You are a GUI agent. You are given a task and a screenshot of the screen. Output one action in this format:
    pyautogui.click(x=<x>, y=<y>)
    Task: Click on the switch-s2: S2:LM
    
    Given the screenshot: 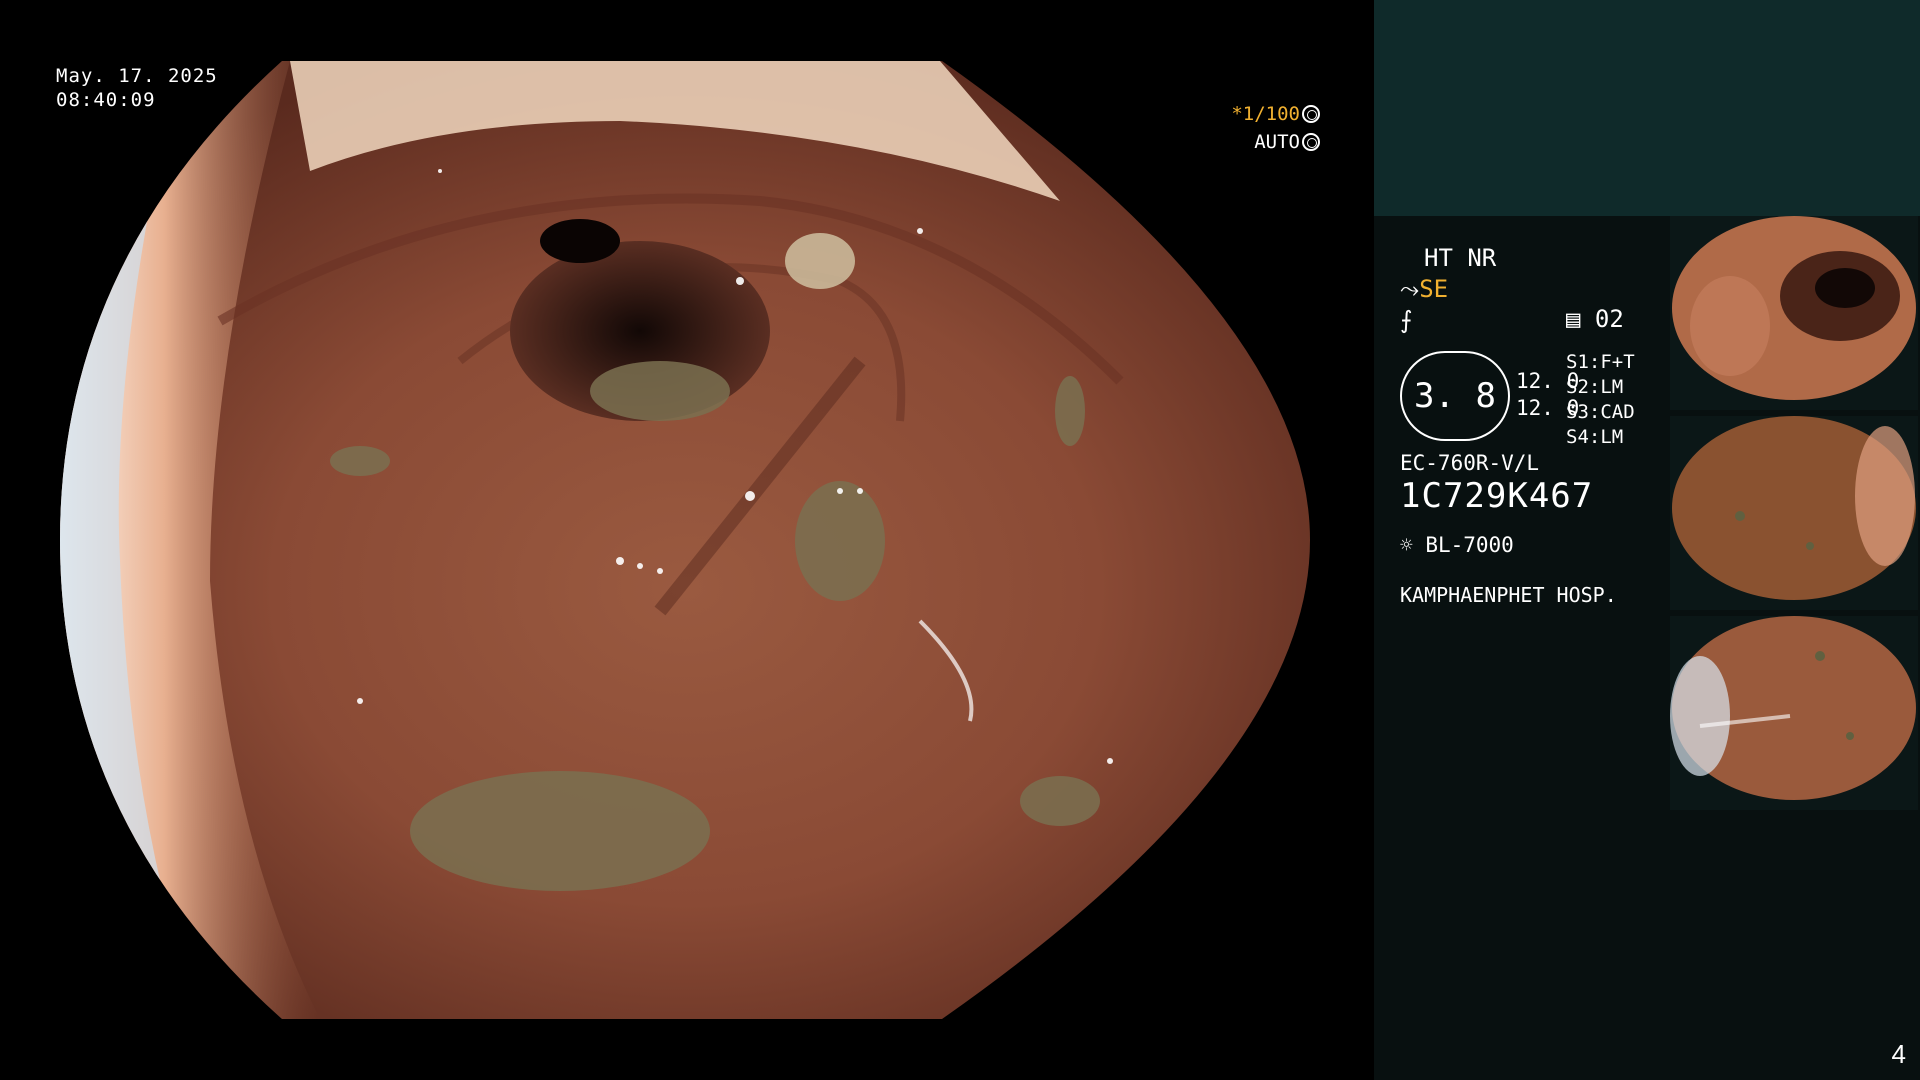 What is the action you would take?
    pyautogui.click(x=1595, y=387)
    